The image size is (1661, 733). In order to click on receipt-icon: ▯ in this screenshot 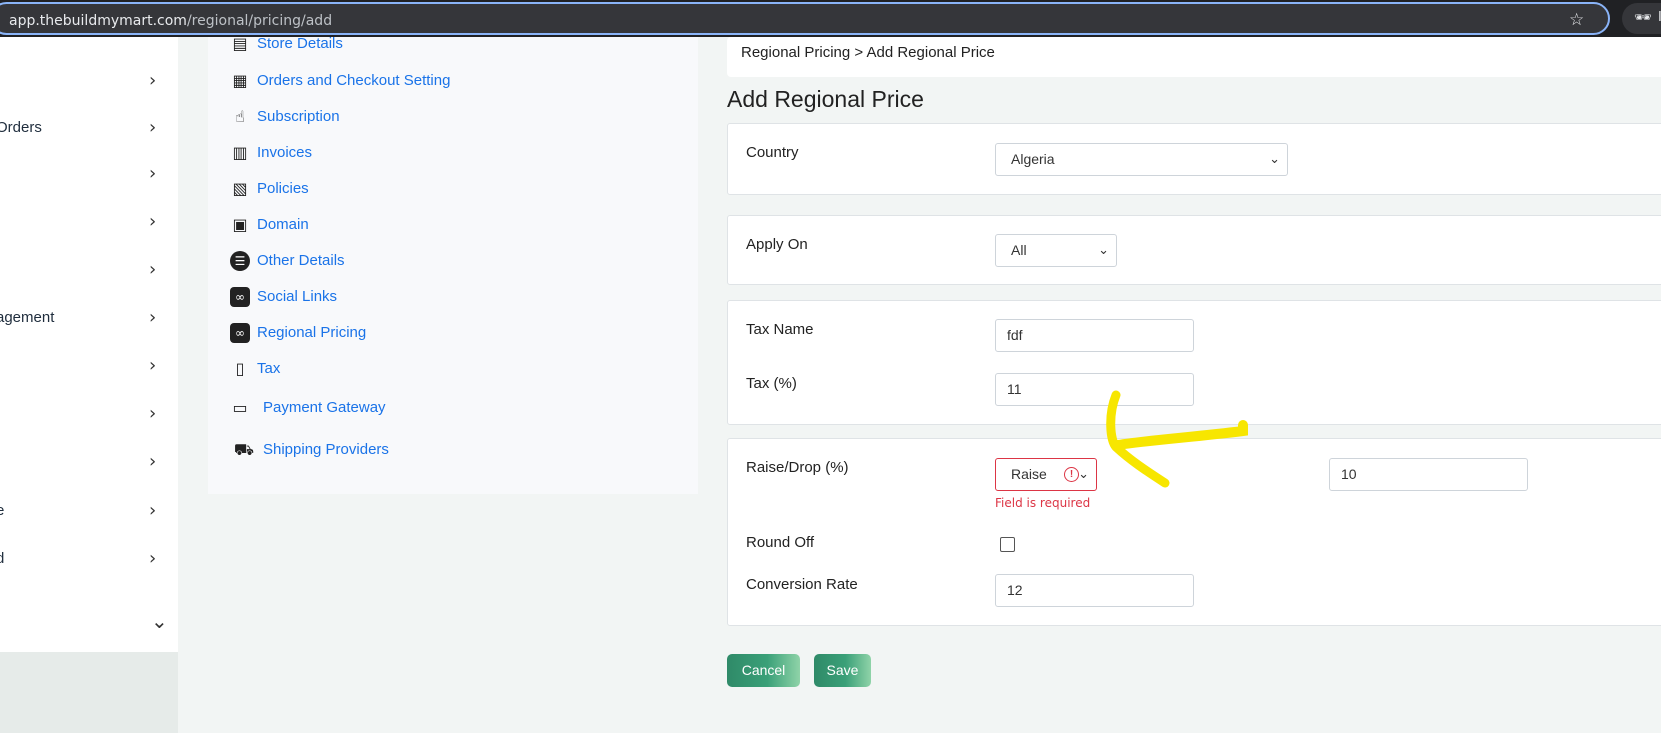, I will do `click(240, 368)`.